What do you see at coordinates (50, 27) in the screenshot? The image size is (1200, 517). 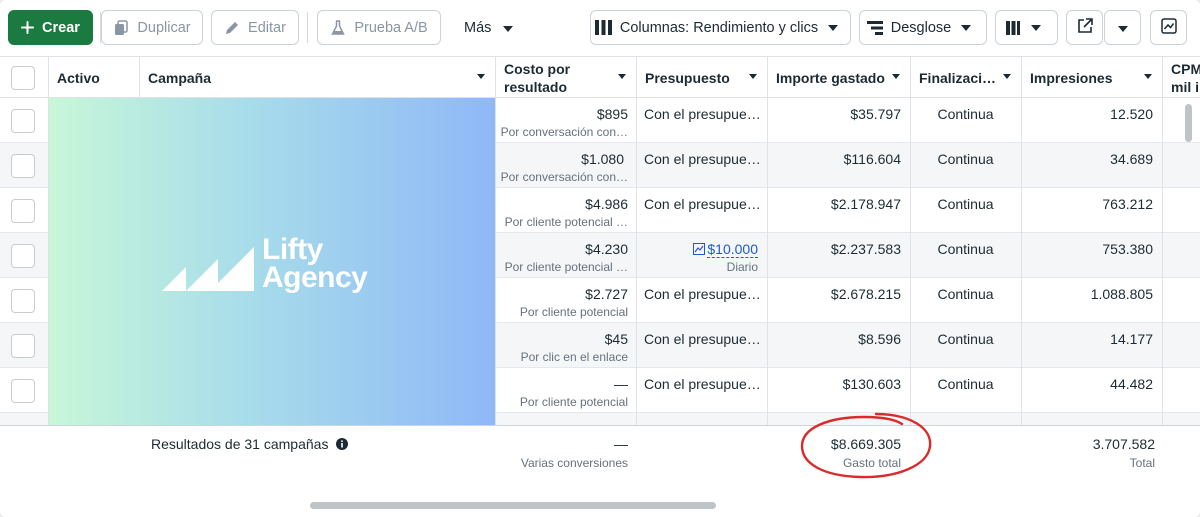 I see `create-button: Crear` at bounding box center [50, 27].